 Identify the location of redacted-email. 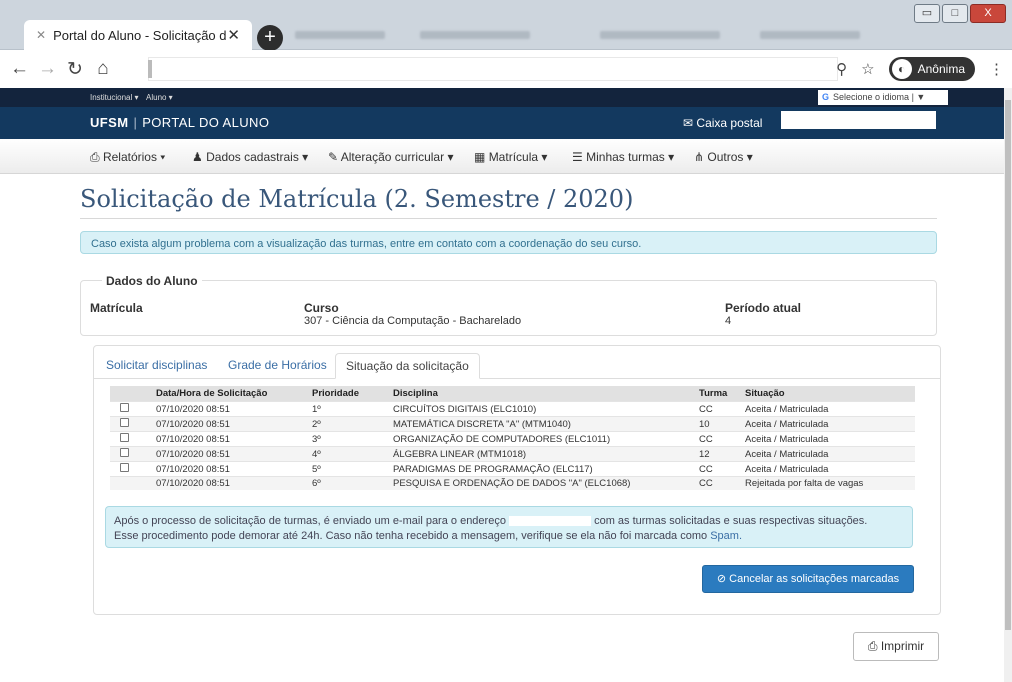
(550, 521).